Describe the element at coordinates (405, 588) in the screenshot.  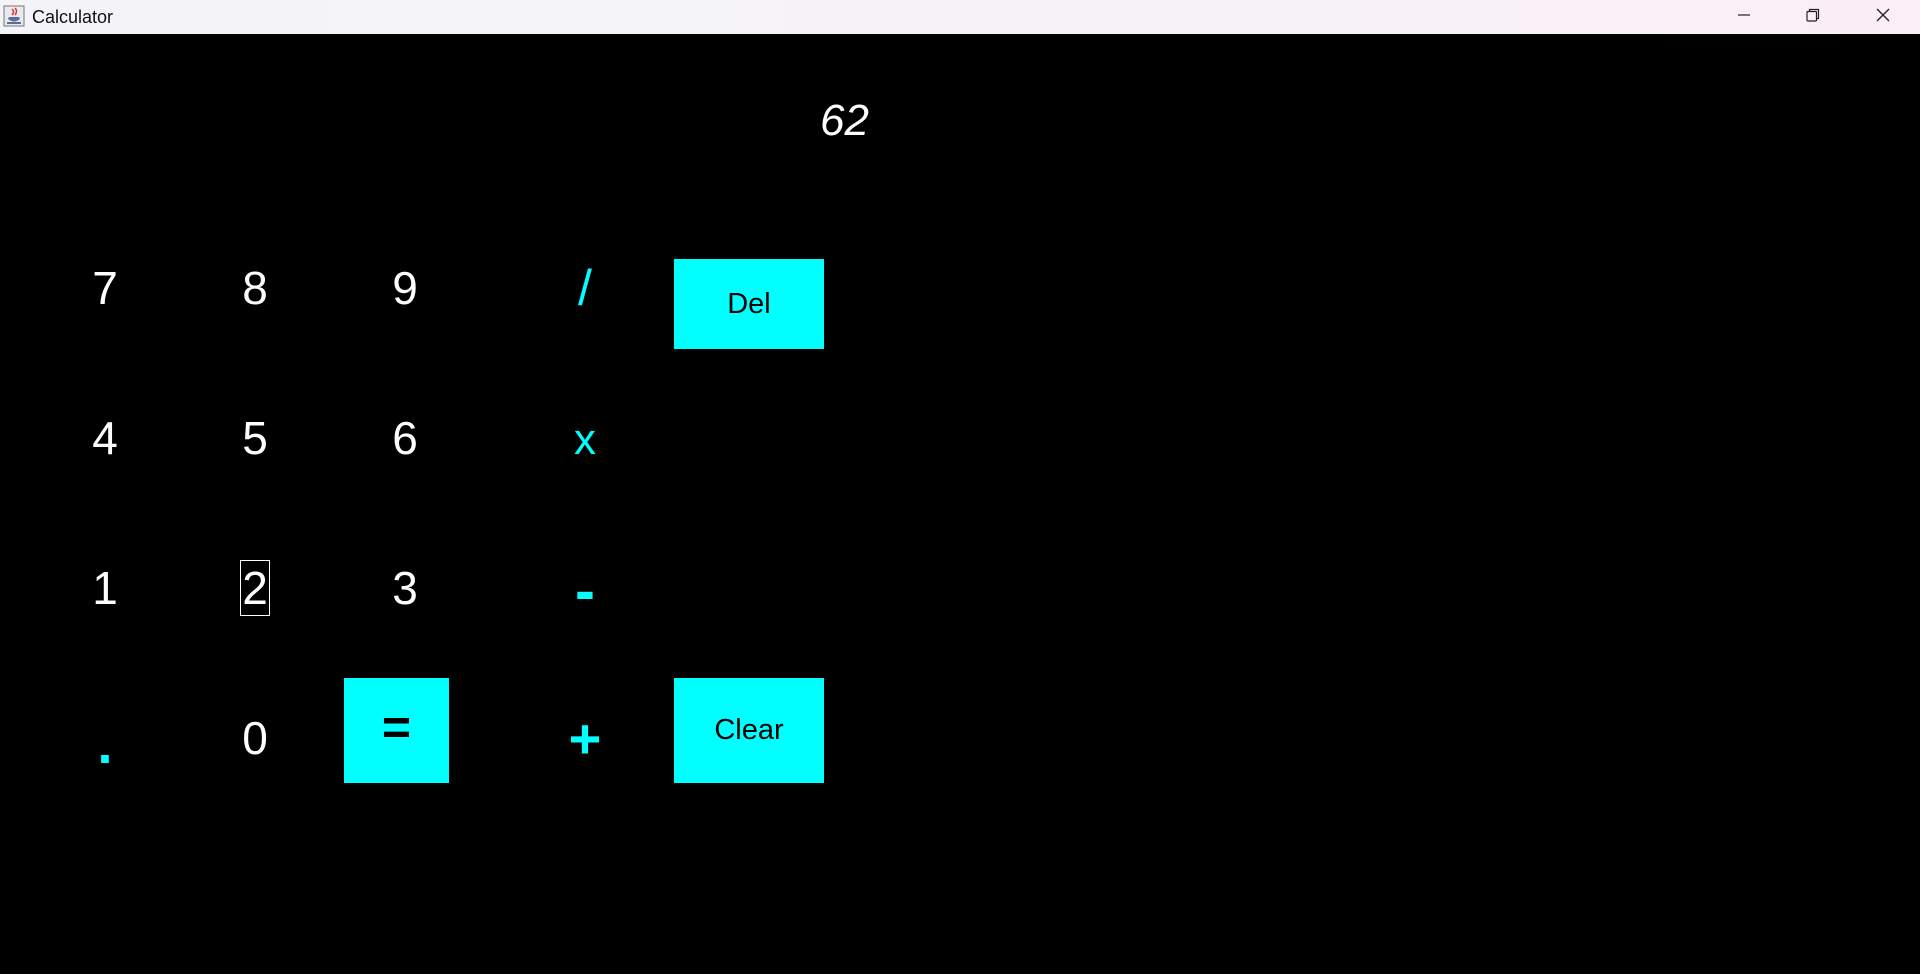
I see `key-3: 3` at that location.